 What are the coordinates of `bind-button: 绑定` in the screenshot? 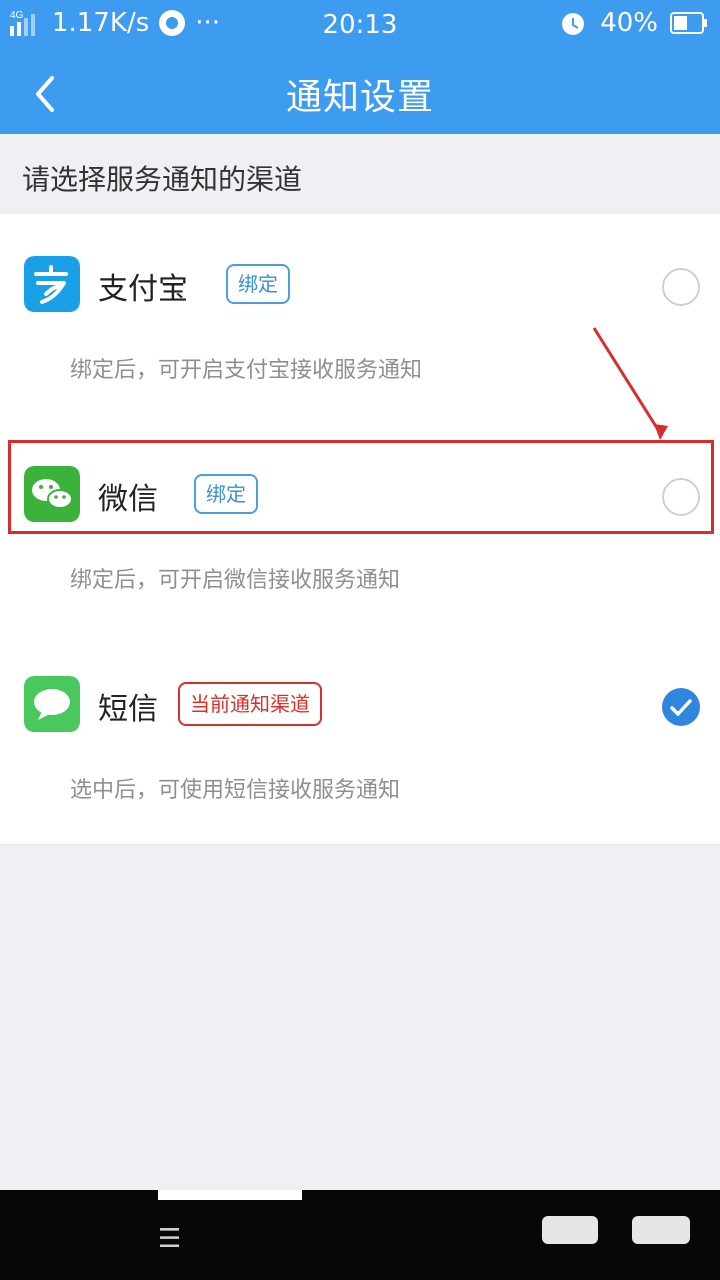 It's located at (258, 284).